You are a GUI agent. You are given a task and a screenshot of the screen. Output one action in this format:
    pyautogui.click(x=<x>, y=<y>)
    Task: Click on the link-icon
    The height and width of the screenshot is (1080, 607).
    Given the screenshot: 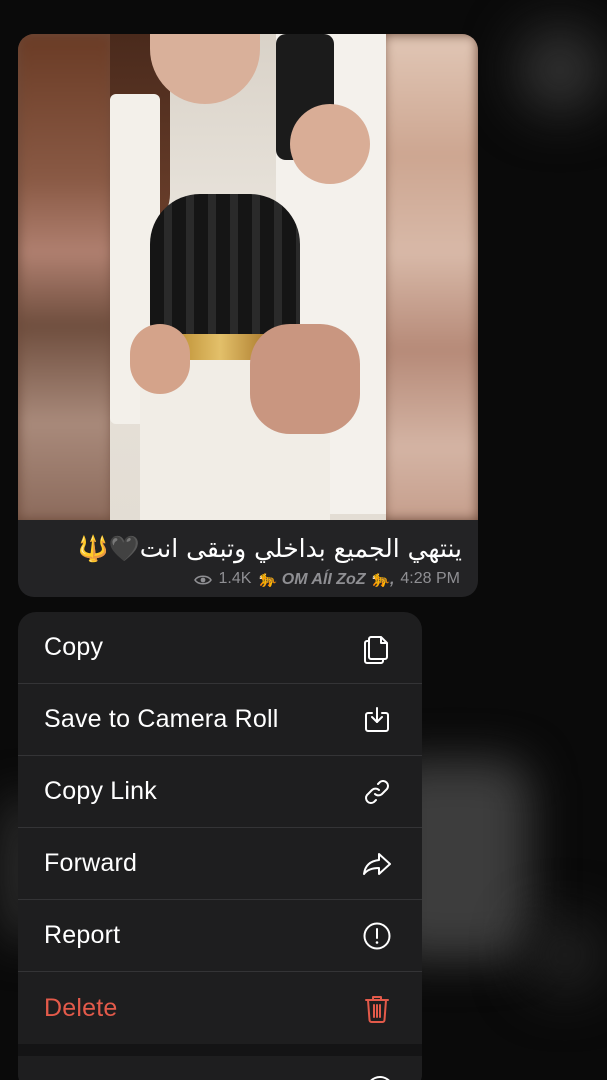 What is the action you would take?
    pyautogui.click(x=377, y=792)
    